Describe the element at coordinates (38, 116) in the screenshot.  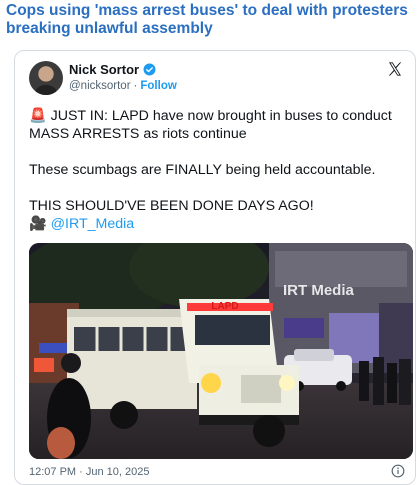
I see `siren-emoji: 🚨` at that location.